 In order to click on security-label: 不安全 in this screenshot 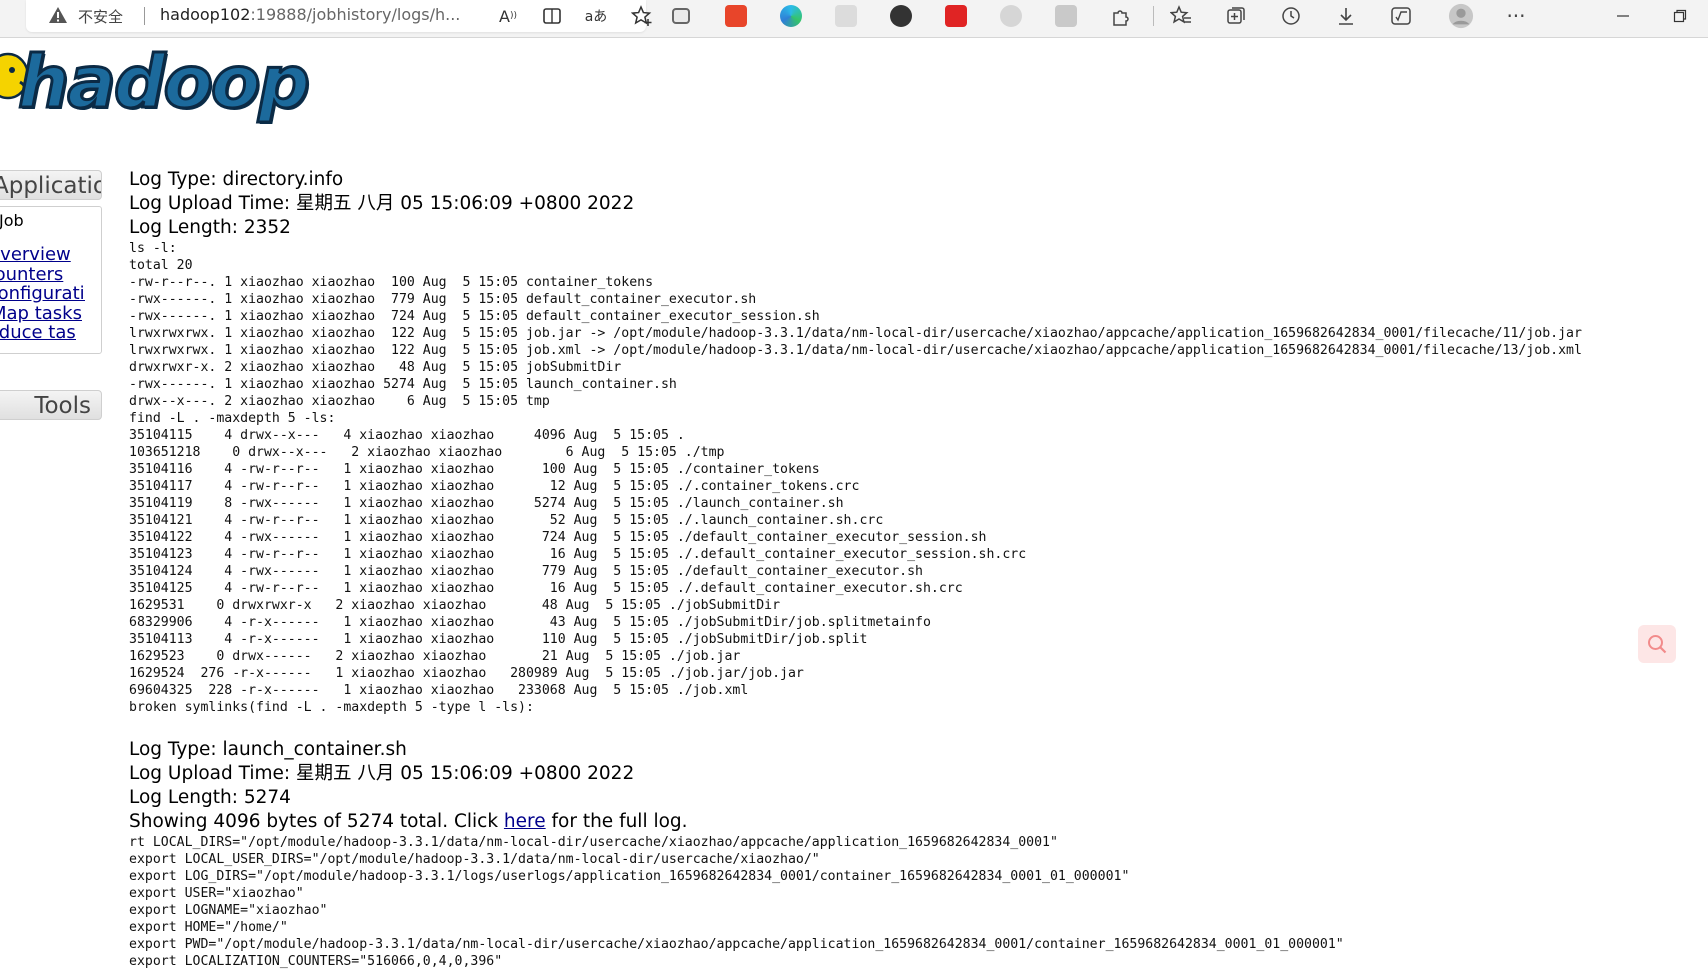, I will do `click(100, 16)`.